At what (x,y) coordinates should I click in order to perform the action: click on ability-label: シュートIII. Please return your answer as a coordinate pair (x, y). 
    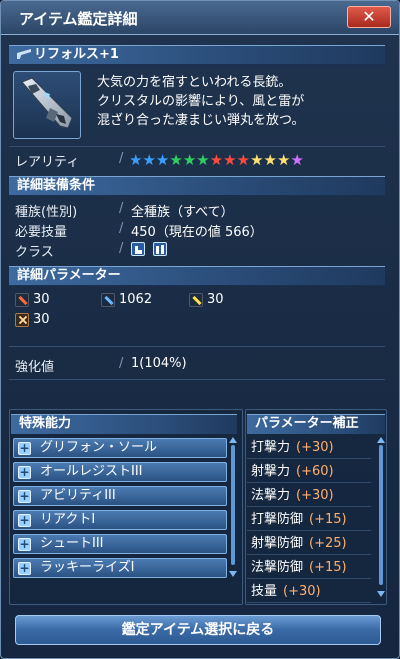
    Looking at the image, I should click on (72, 543).